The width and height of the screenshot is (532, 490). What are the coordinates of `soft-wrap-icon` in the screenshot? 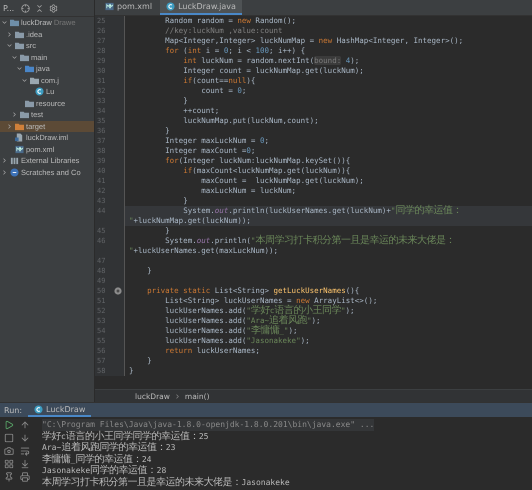 It's located at (25, 451).